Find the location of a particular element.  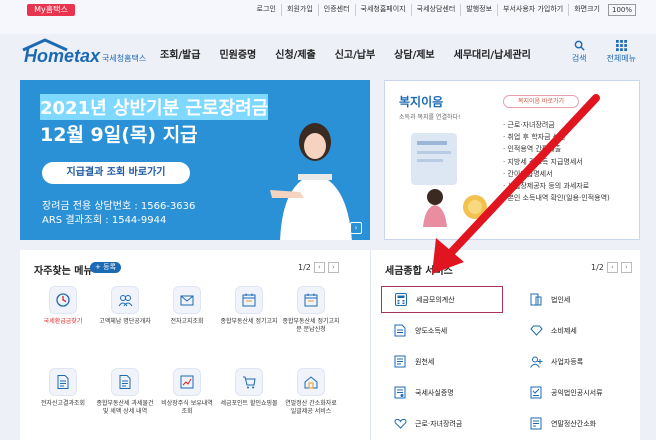

global-nav: 조회/발급 민원증명 신청/제출 신고/납부 상담/제보 세무대리/납세관리 is located at coordinates (345, 53).